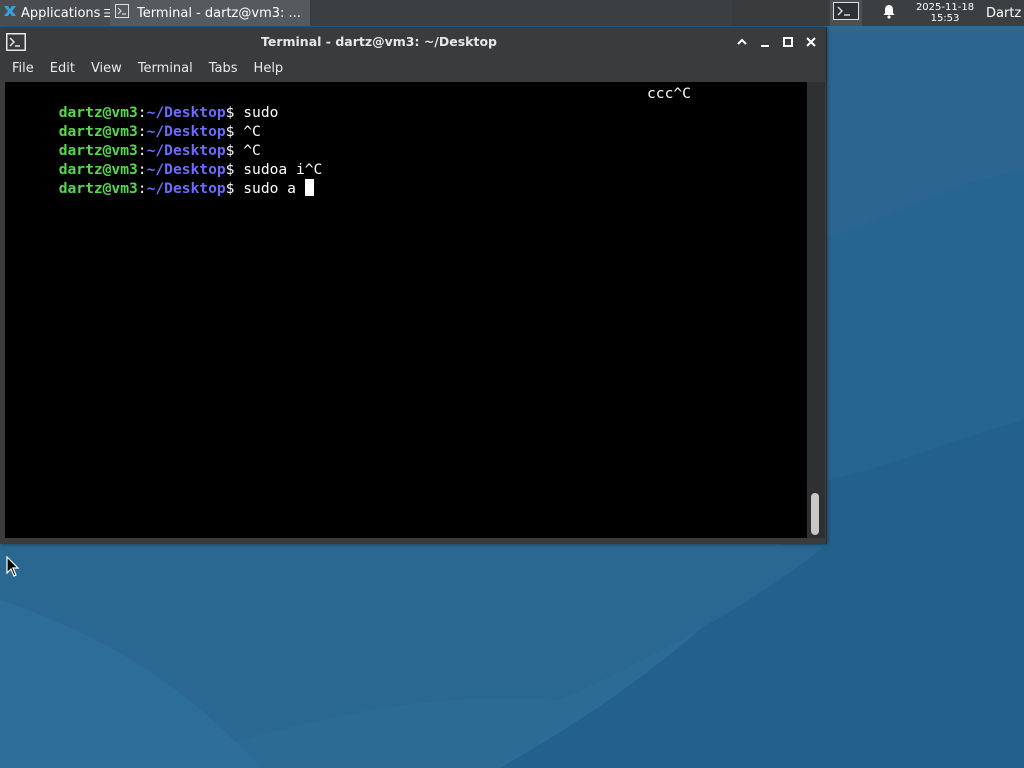  What do you see at coordinates (269, 69) in the screenshot?
I see `menu-help: Help` at bounding box center [269, 69].